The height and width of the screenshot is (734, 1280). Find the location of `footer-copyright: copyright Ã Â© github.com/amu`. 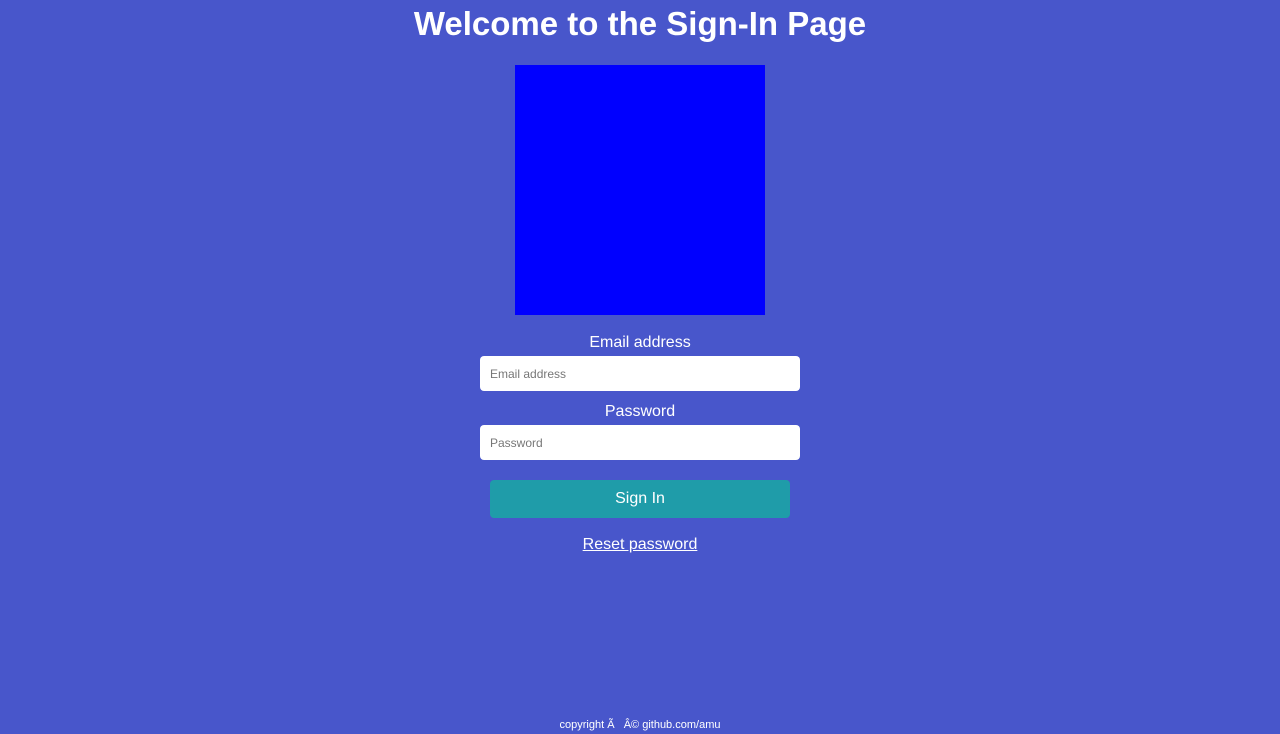

footer-copyright: copyright Ã Â© github.com/amu is located at coordinates (640, 725).